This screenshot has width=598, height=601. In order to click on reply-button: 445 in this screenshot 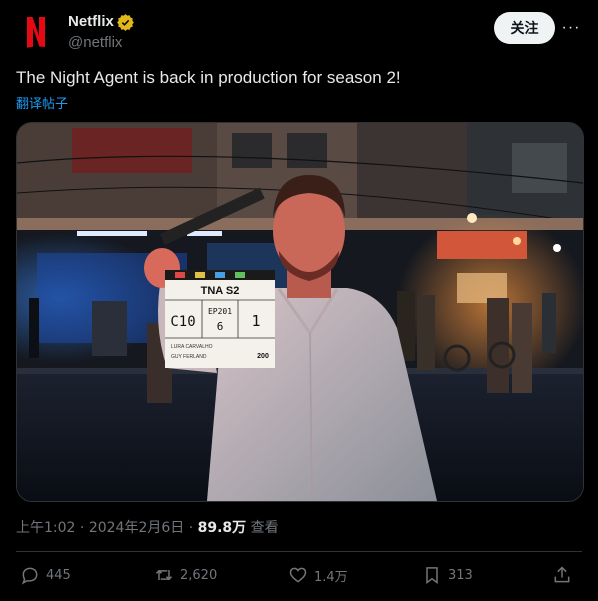, I will do `click(45, 575)`.